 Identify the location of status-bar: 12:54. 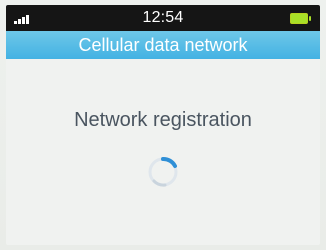
(163, 18).